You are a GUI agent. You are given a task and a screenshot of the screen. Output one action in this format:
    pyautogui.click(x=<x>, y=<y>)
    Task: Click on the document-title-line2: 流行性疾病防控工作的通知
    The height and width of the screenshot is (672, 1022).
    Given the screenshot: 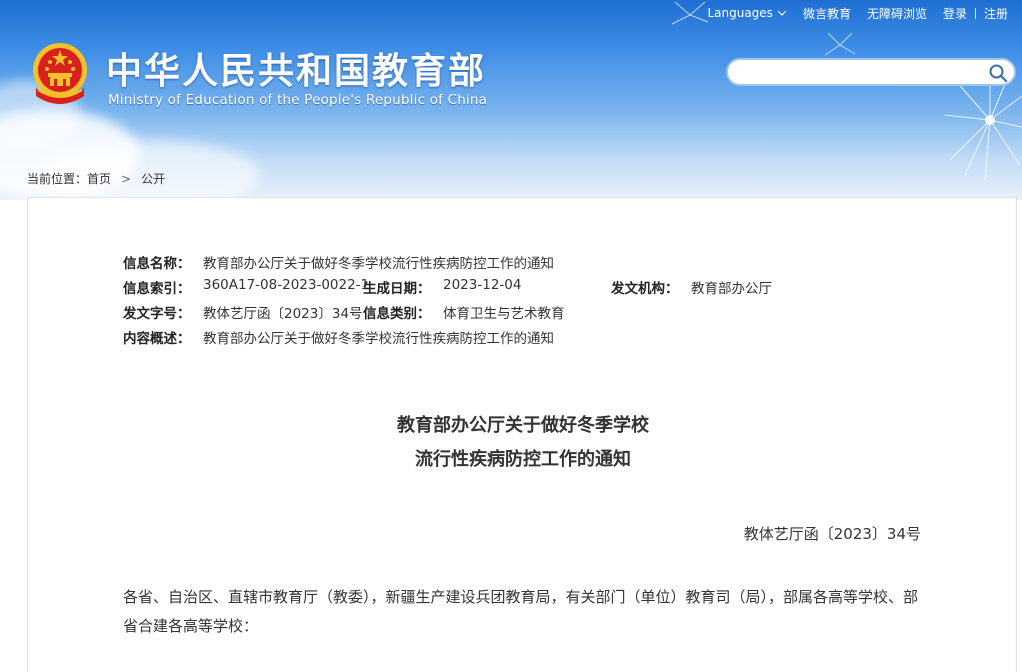 What is the action you would take?
    pyautogui.click(x=523, y=459)
    